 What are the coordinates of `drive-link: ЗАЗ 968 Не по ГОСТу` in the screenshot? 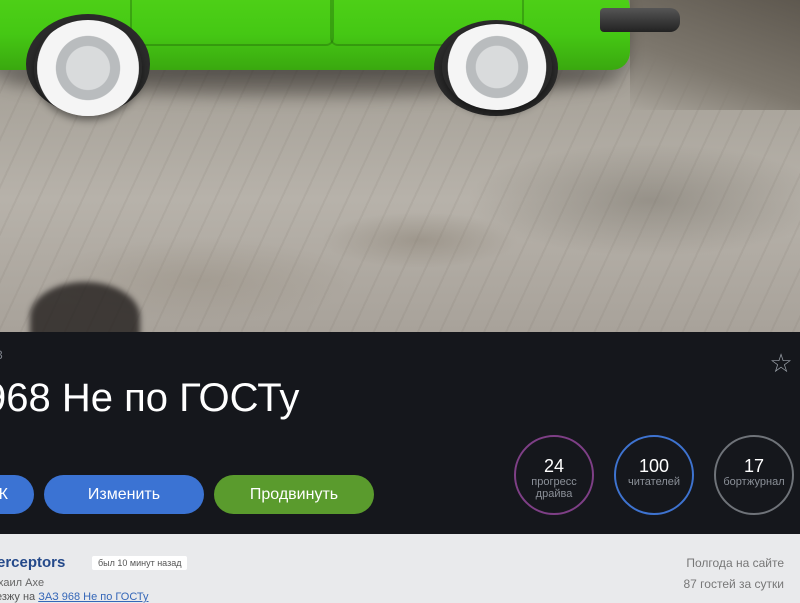 It's located at (93, 597).